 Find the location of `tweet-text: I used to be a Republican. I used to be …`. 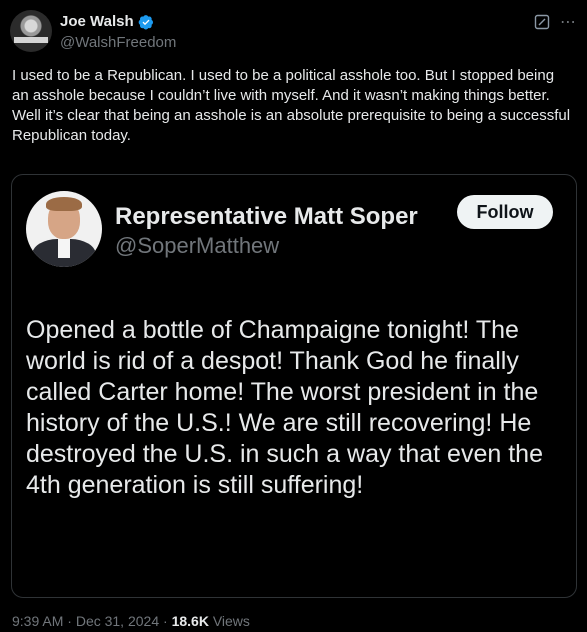

tweet-text: I used to be a Republican. I used to be … is located at coordinates (291, 105).